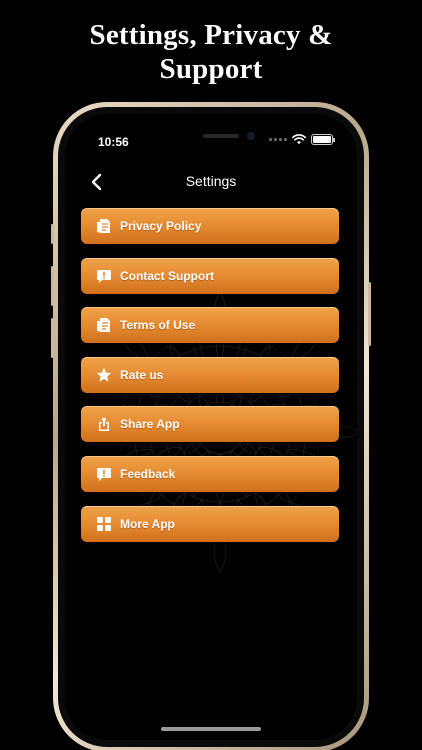 The image size is (422, 750). What do you see at coordinates (103, 424) in the screenshot?
I see `share-icon` at bounding box center [103, 424].